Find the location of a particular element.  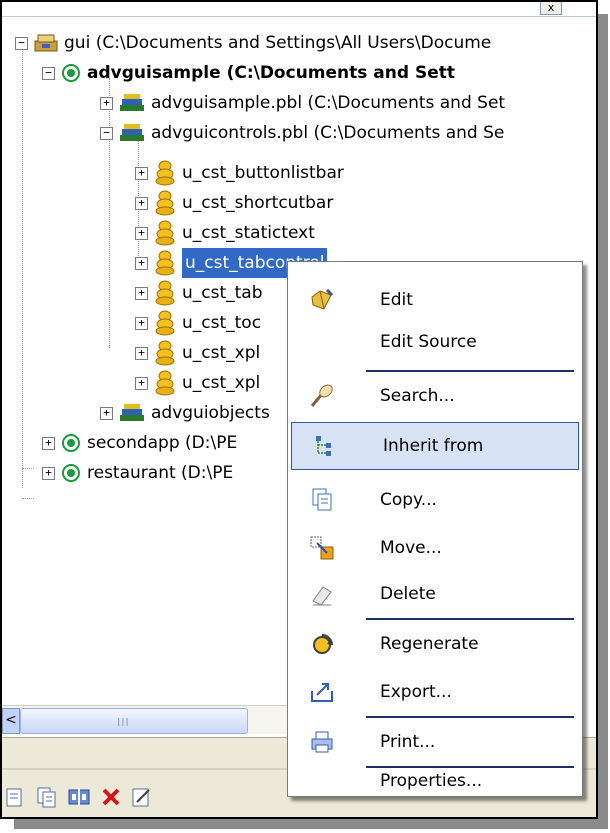

tree-node-secondapp: + secondapp (D:\PE is located at coordinates (139, 443).